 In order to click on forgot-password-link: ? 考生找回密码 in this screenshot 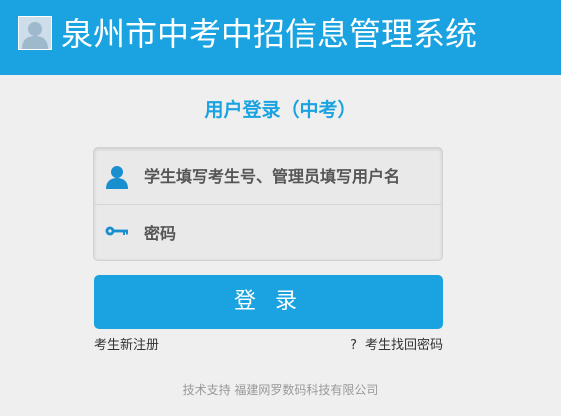, I will do `click(396, 346)`.